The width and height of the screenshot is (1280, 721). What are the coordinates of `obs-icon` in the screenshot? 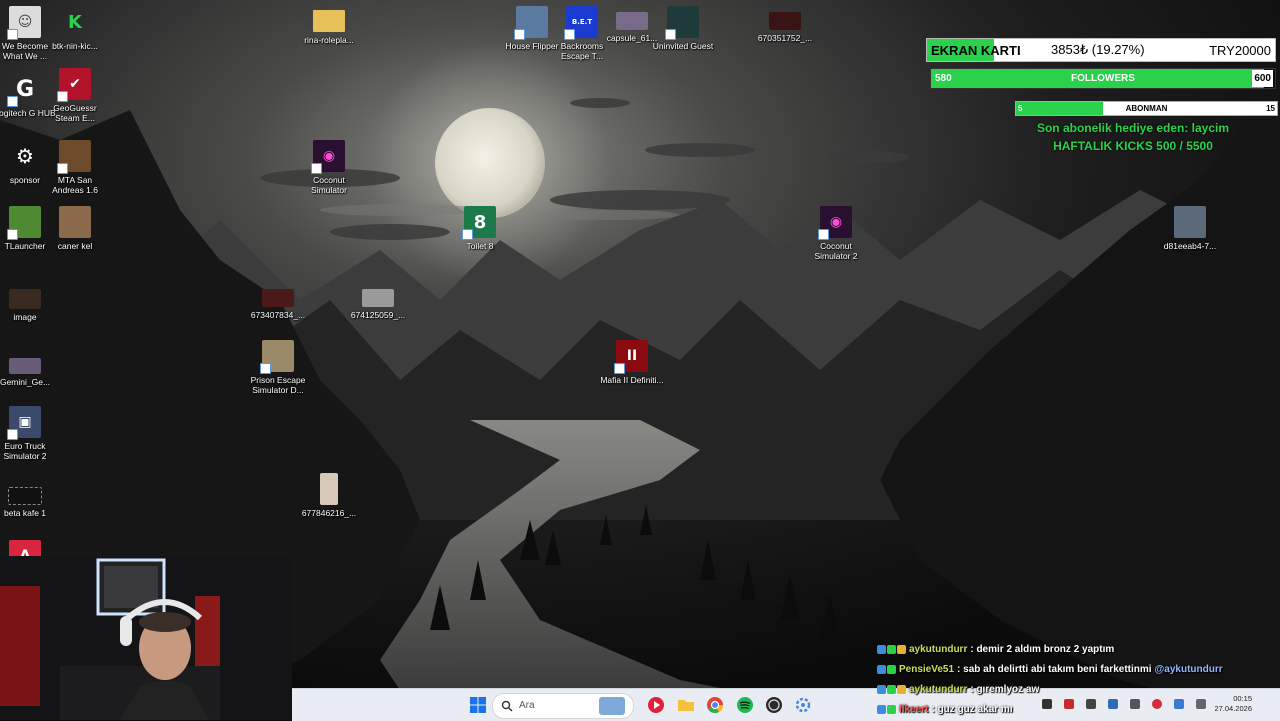 It's located at (774, 705).